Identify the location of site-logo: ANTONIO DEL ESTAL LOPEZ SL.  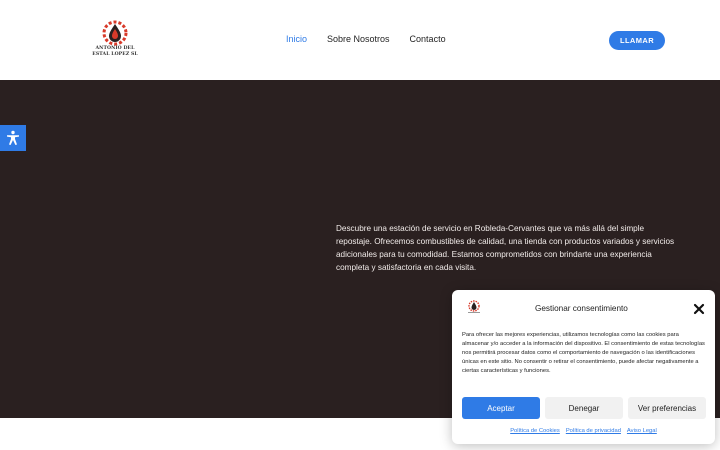
(115, 41).